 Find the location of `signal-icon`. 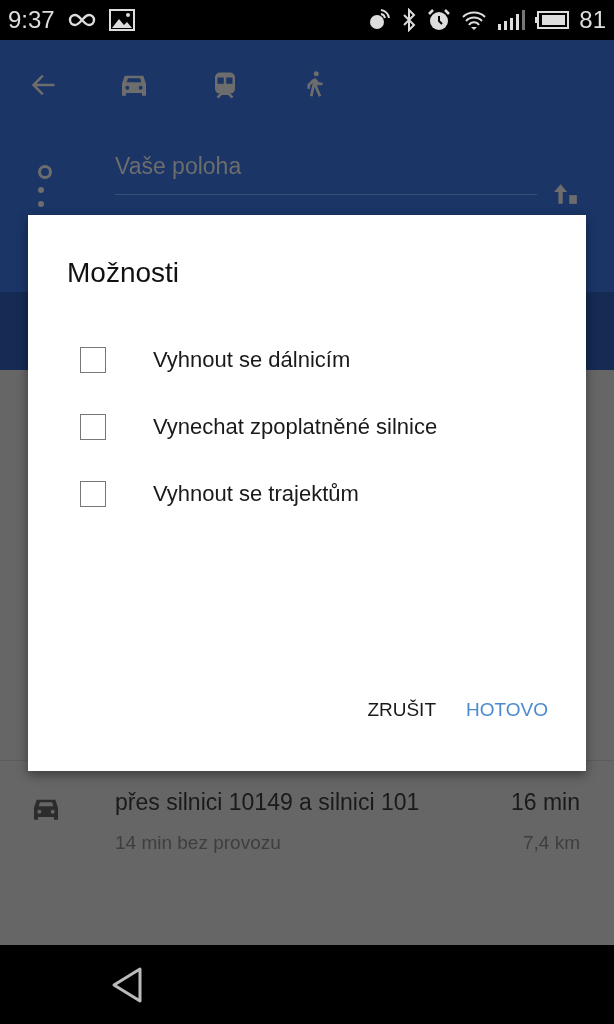

signal-icon is located at coordinates (511, 20).